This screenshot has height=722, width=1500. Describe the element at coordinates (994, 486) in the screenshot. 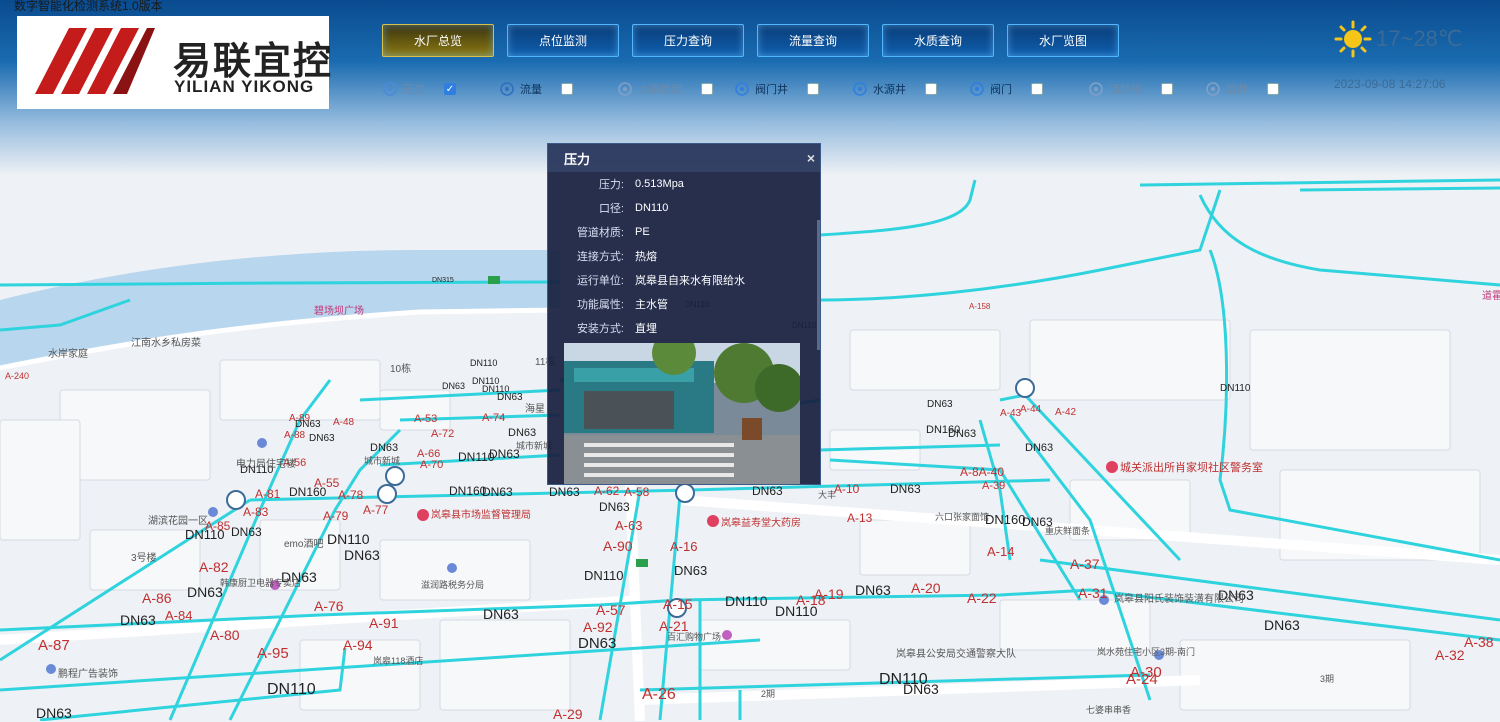

I see `pipe-node-label: A-39` at that location.